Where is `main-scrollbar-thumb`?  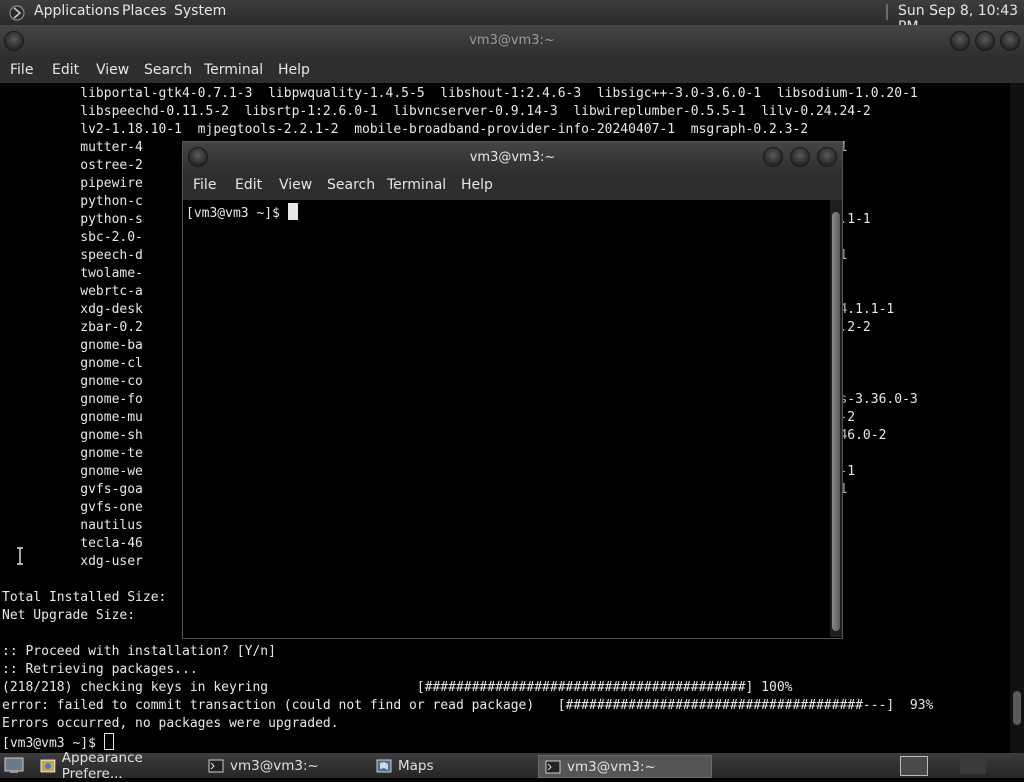
main-scrollbar-thumb is located at coordinates (1017, 708).